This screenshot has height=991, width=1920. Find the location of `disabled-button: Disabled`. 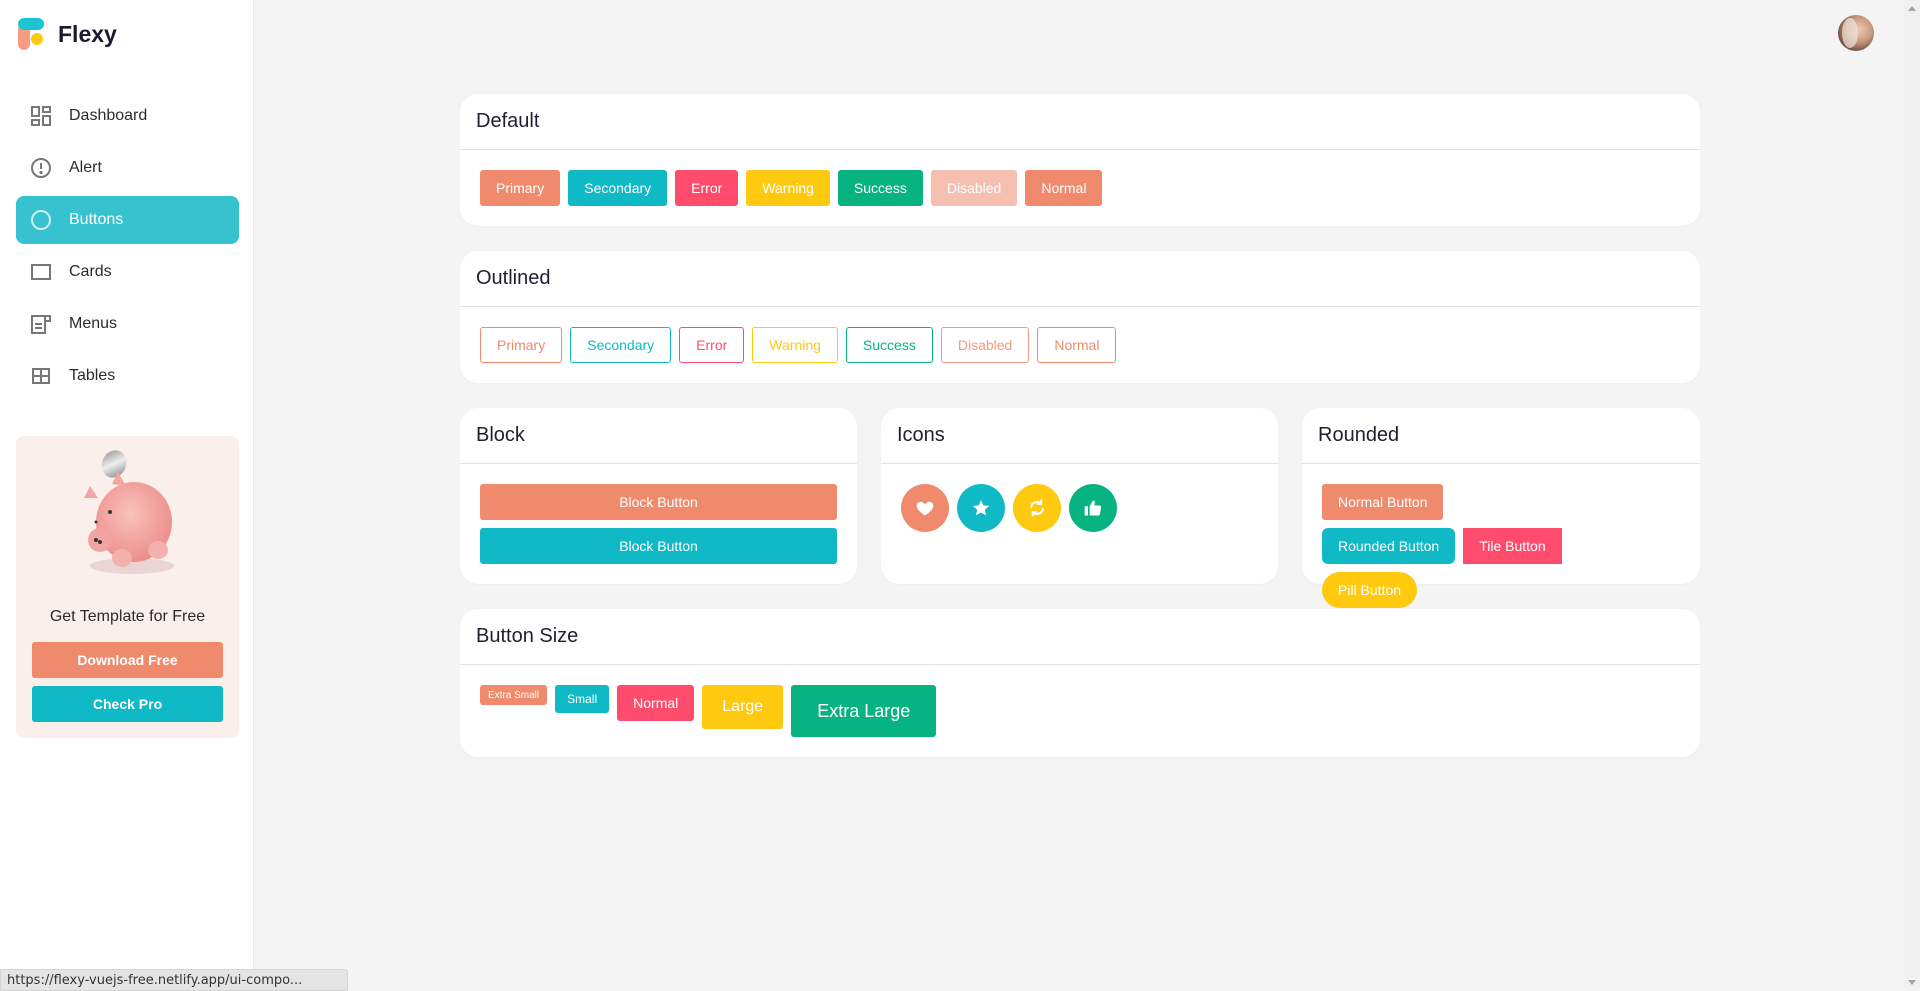

disabled-button: Disabled is located at coordinates (974, 188).